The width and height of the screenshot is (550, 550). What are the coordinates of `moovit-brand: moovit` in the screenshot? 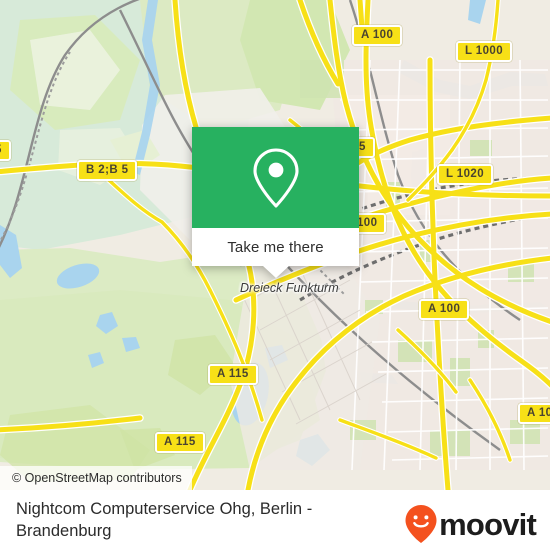 It's located at (470, 524).